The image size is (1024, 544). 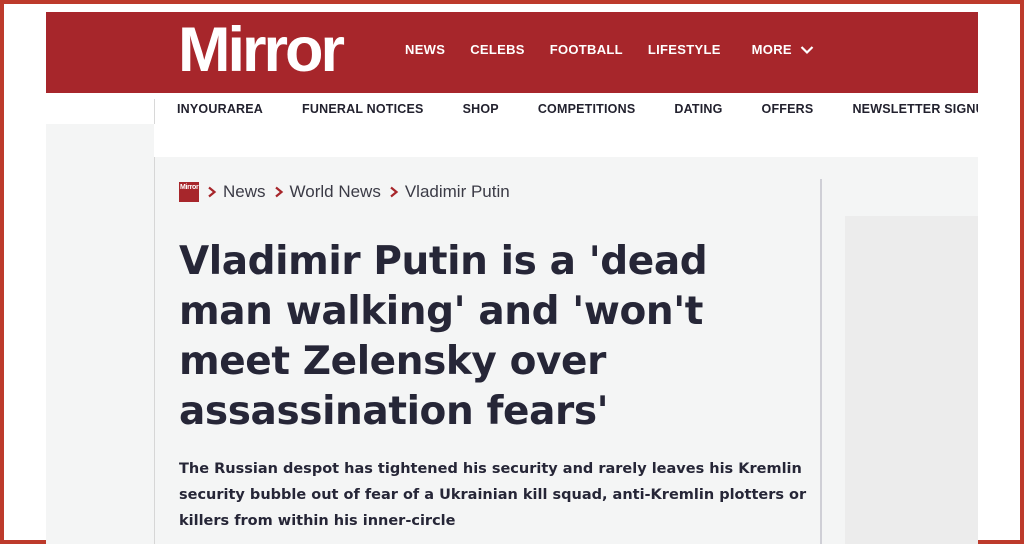 What do you see at coordinates (244, 192) in the screenshot?
I see `breadcrumb-news: News` at bounding box center [244, 192].